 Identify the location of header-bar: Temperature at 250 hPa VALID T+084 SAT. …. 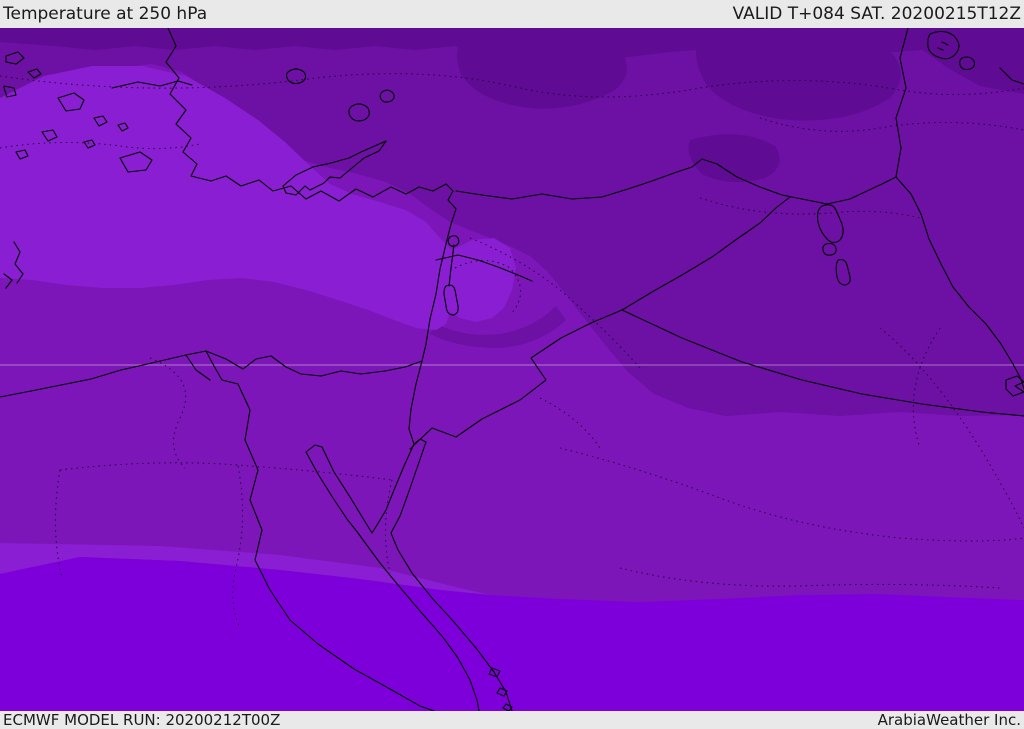
(512, 14).